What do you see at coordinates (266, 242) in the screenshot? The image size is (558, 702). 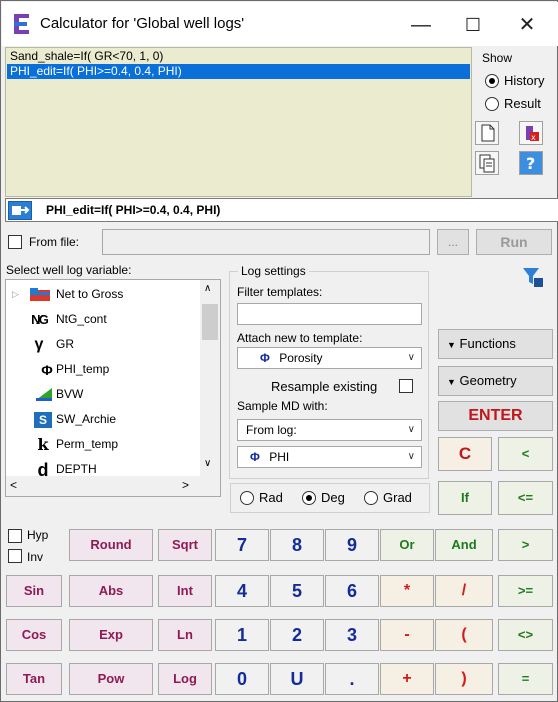 I see `from-file-path` at bounding box center [266, 242].